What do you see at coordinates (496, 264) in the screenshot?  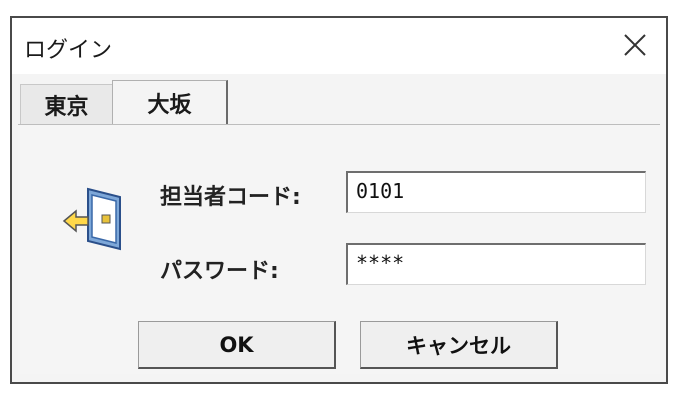 I see `password-input: ****` at bounding box center [496, 264].